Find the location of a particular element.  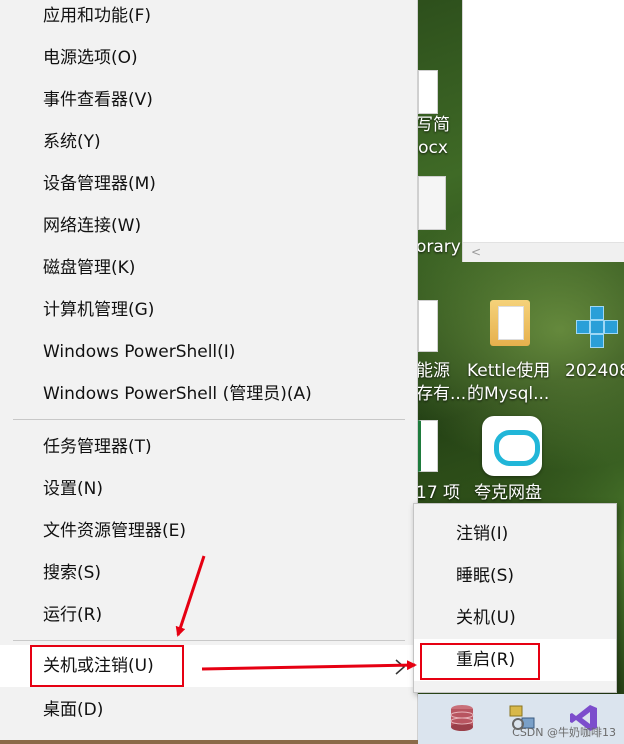

menu-item-run: 运行(R) is located at coordinates (208, 615).